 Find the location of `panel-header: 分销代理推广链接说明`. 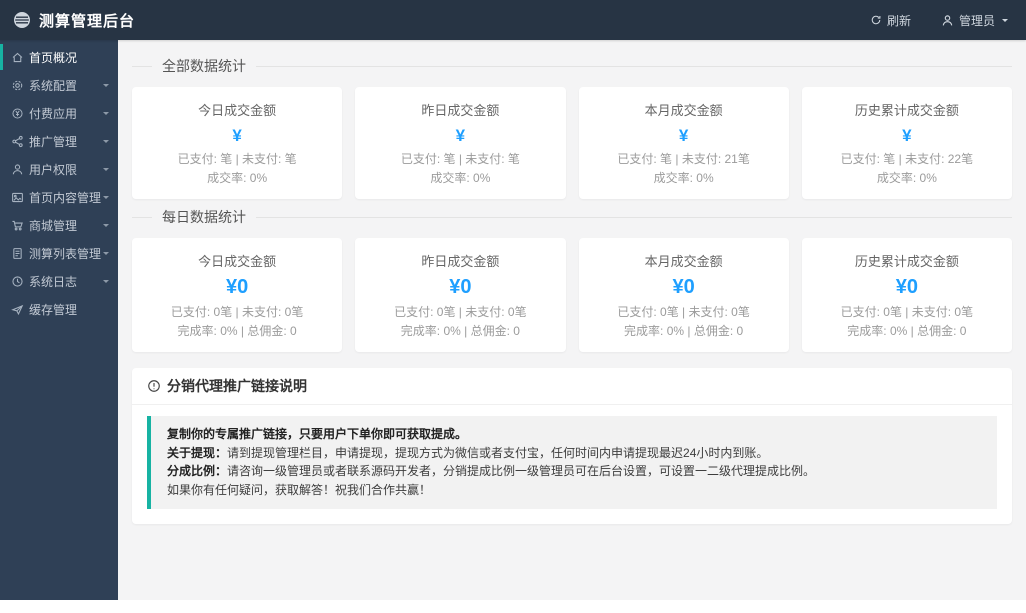

panel-header: 分销代理推广链接说明 is located at coordinates (572, 386).